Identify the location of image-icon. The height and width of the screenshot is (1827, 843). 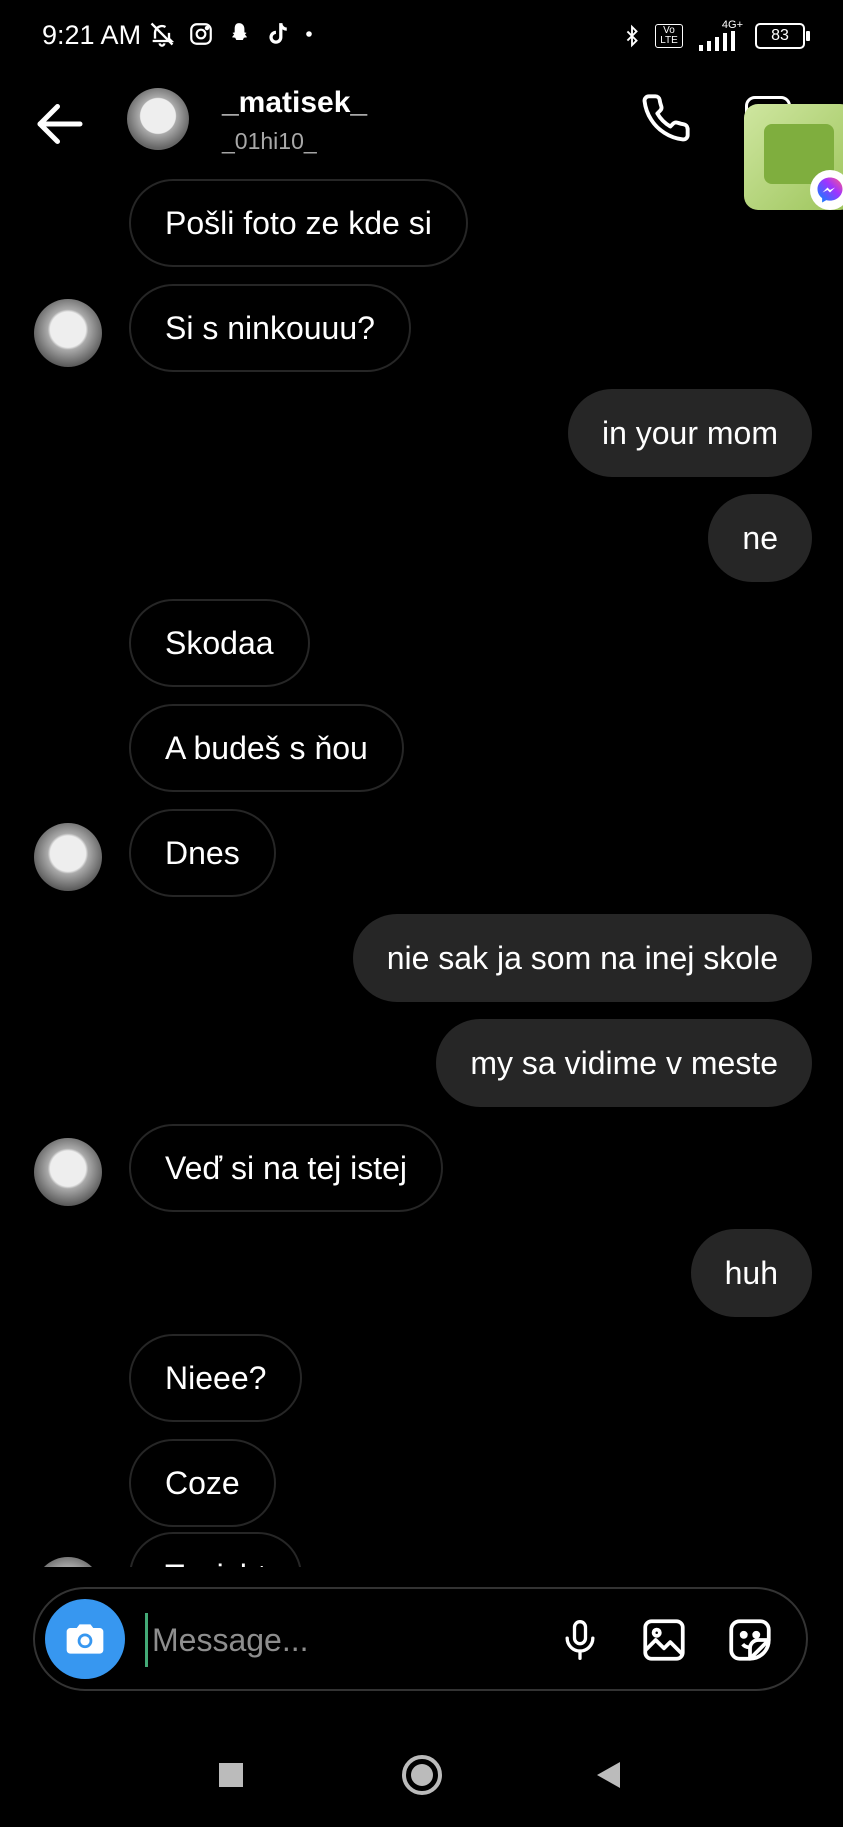
(664, 1640).